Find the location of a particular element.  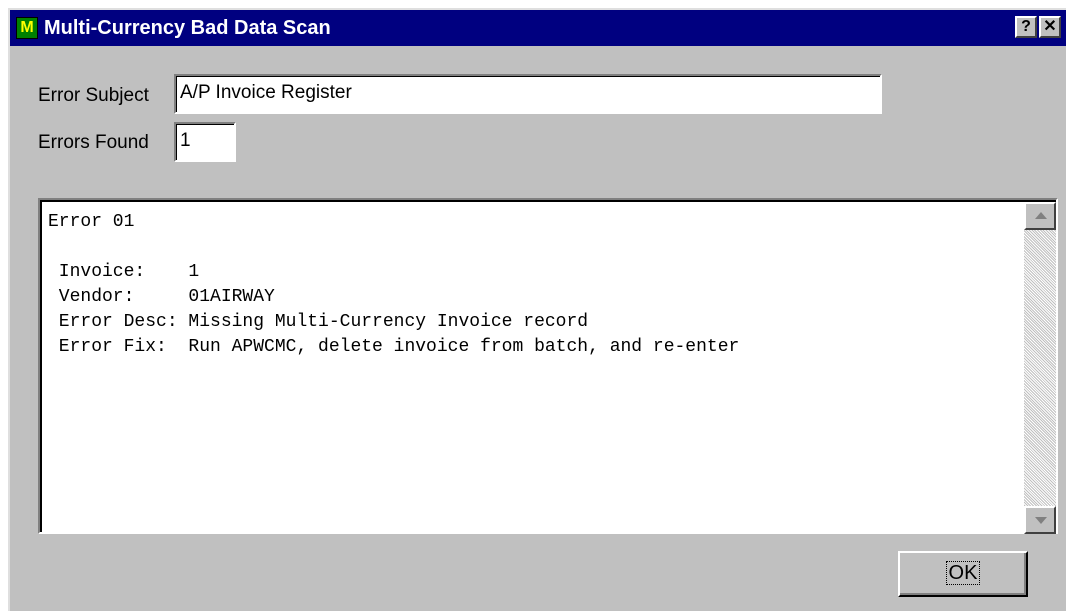

window-title: Multi-Currency Bad Data Scan is located at coordinates (187, 28).